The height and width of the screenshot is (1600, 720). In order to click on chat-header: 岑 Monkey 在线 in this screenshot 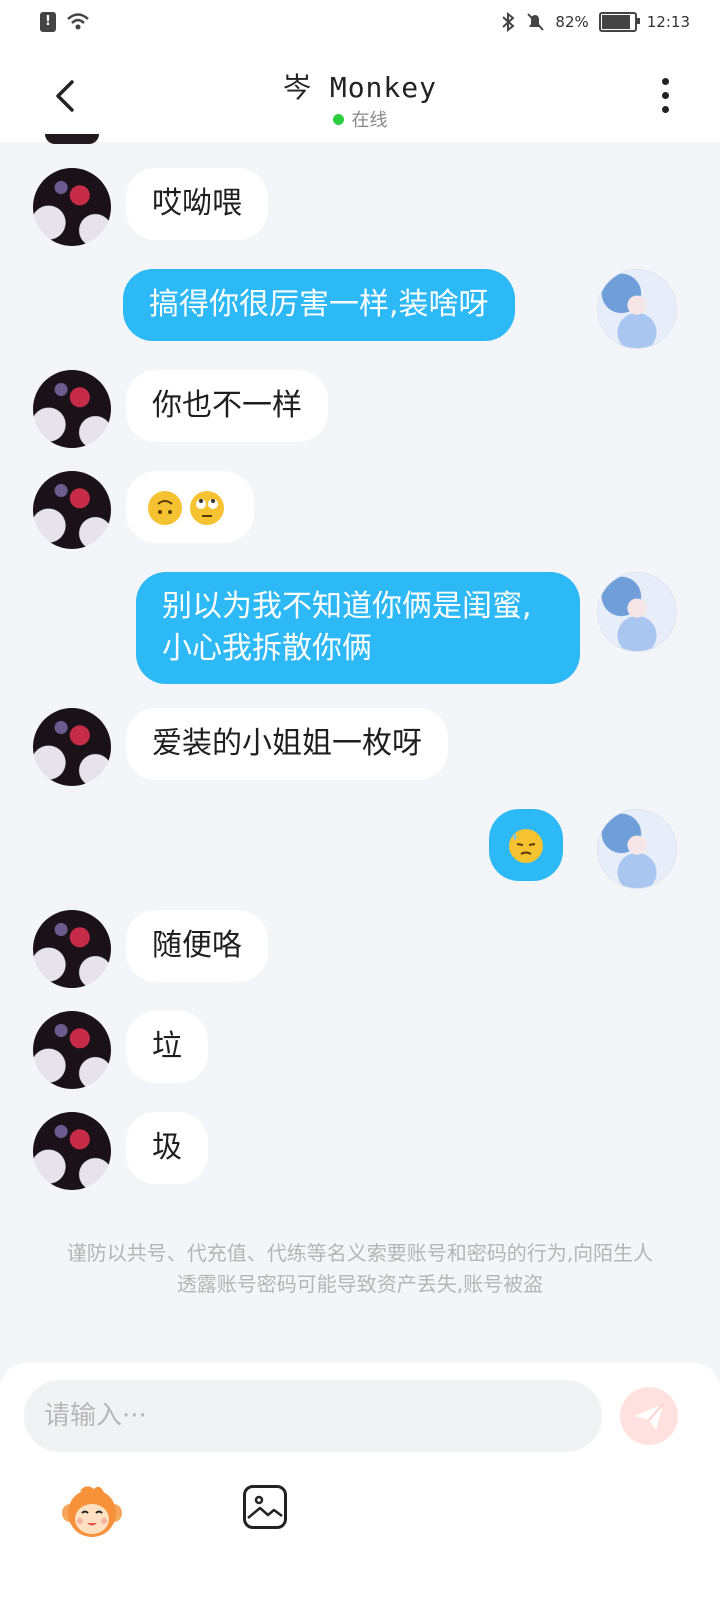, I will do `click(360, 96)`.